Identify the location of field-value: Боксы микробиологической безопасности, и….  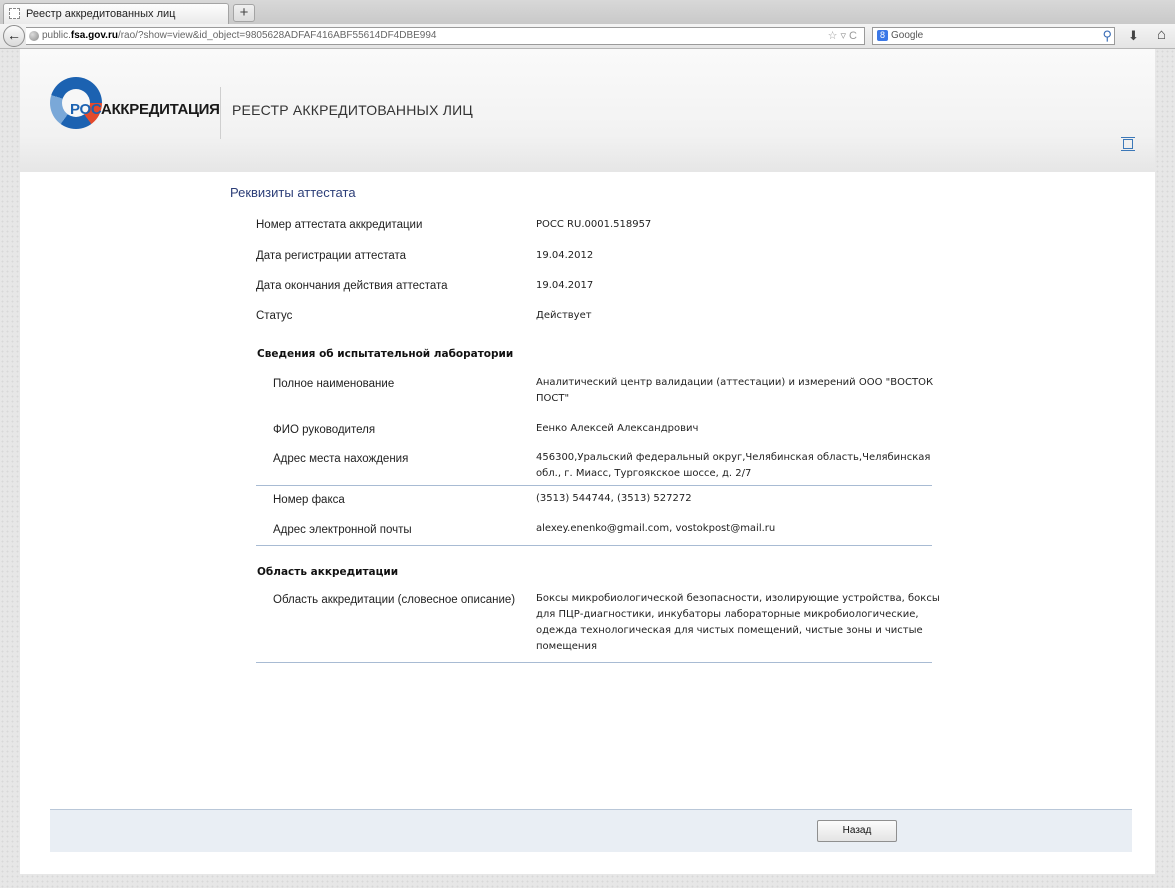
(738, 622).